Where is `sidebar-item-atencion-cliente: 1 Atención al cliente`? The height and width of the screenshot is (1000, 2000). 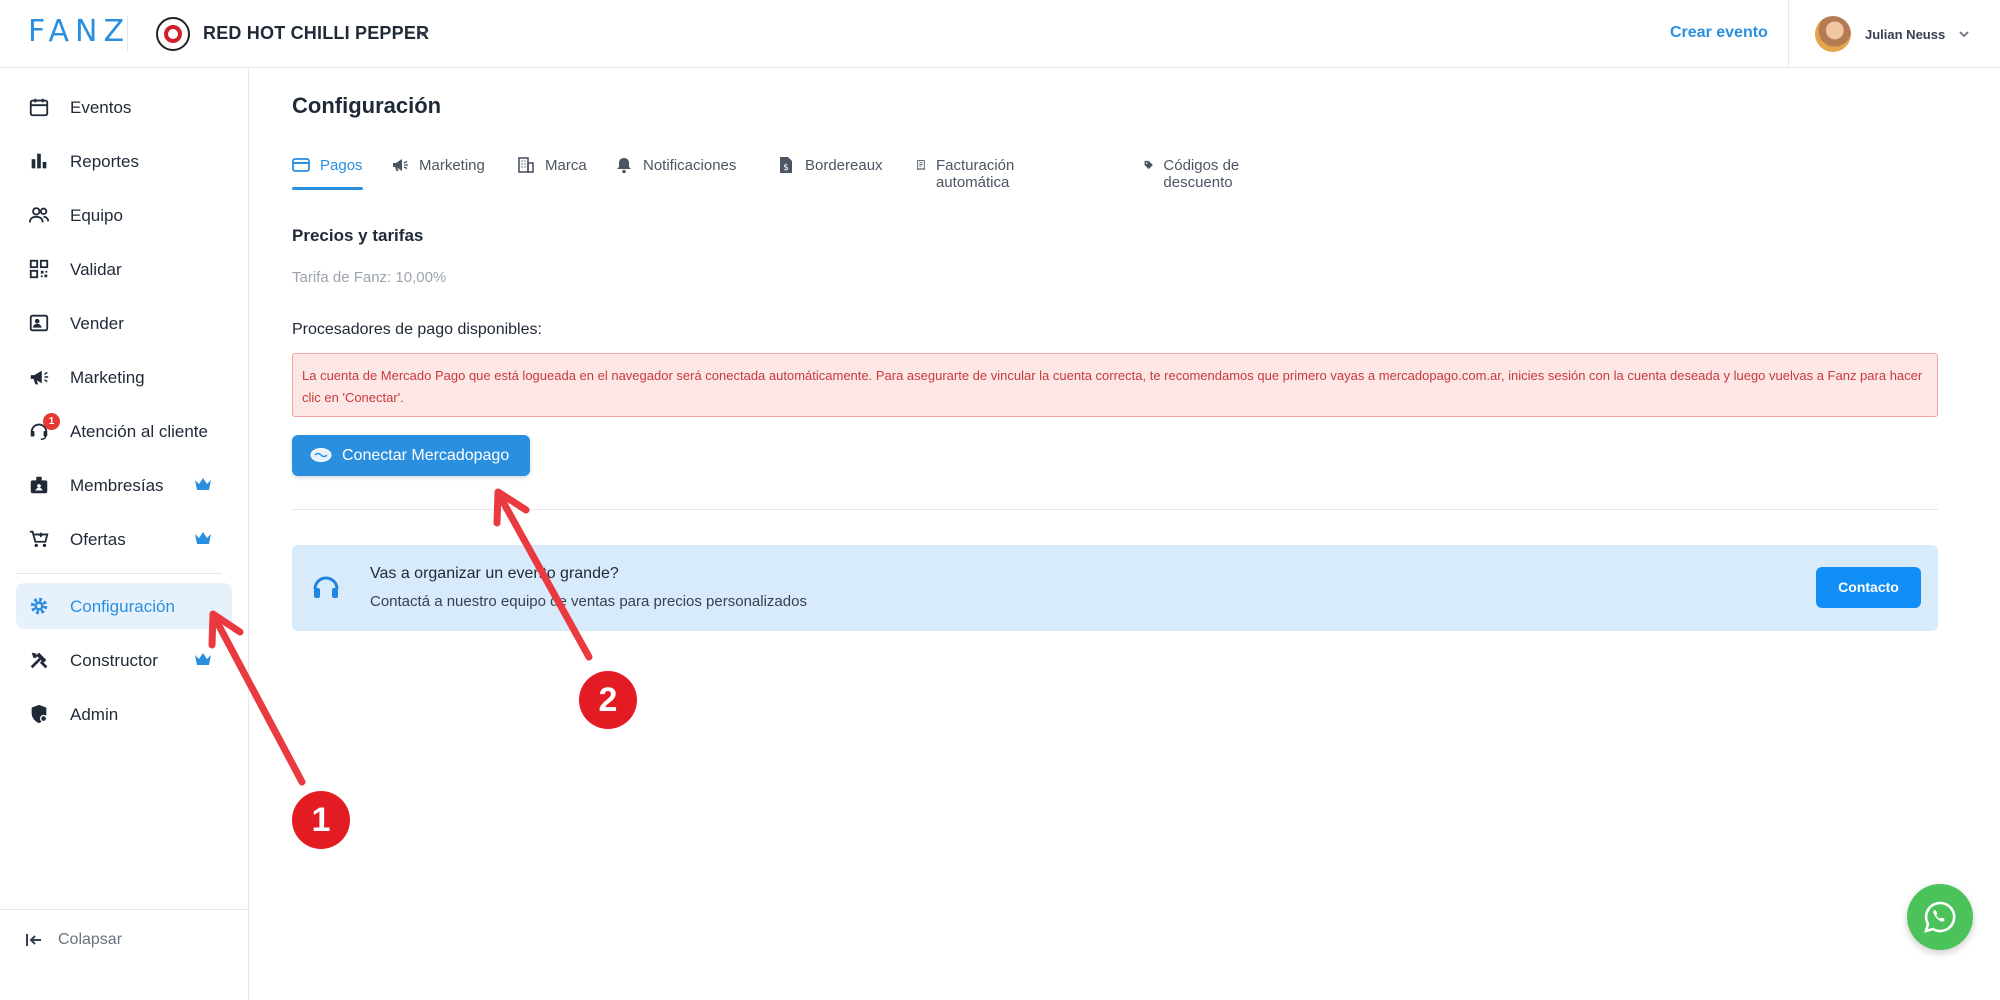
sidebar-item-atencion-cliente: 1 Atención al cliente is located at coordinates (124, 431).